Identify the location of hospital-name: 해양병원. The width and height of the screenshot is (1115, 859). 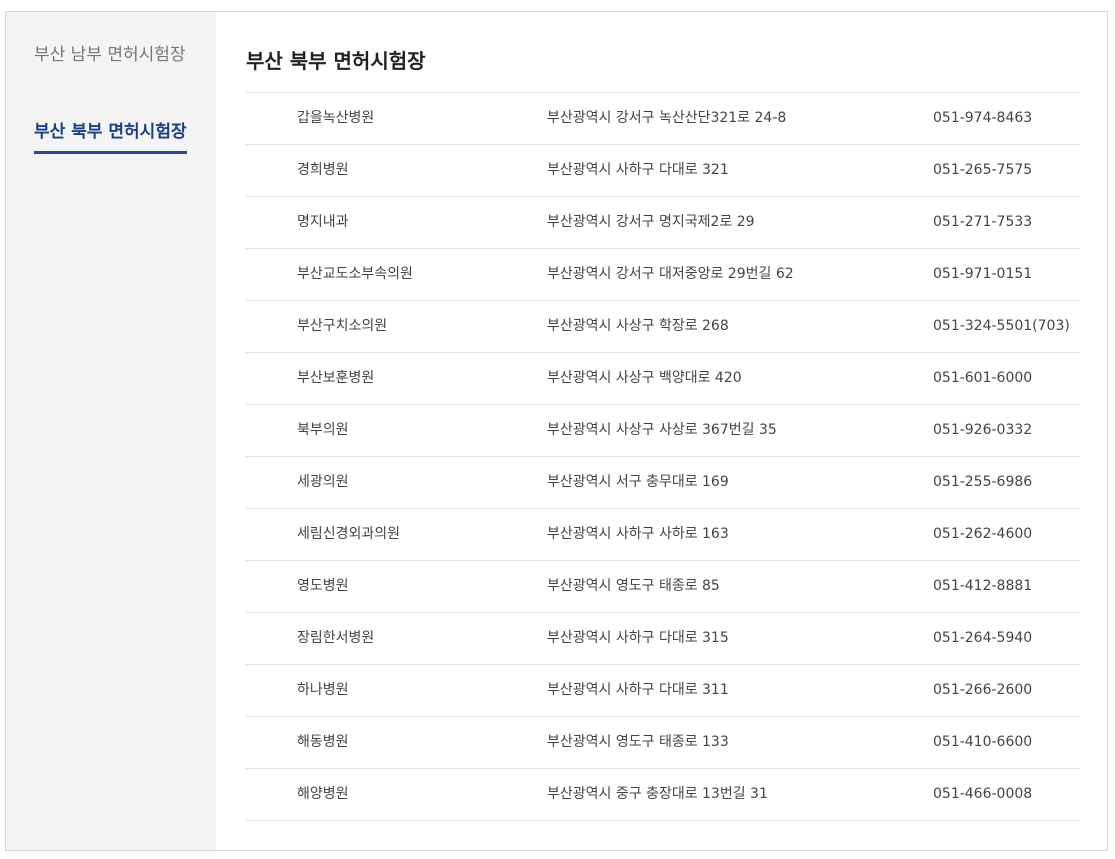
(323, 794).